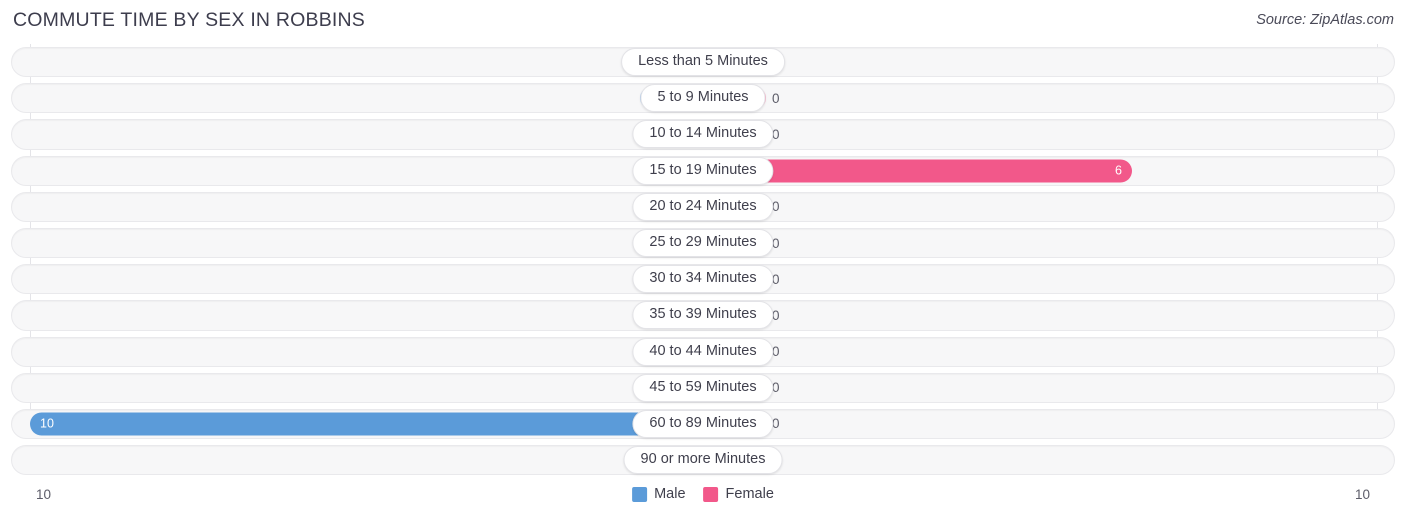 This screenshot has height=522, width=1406. I want to click on table-row: 0025 to 29 Minutes, so click(703, 243).